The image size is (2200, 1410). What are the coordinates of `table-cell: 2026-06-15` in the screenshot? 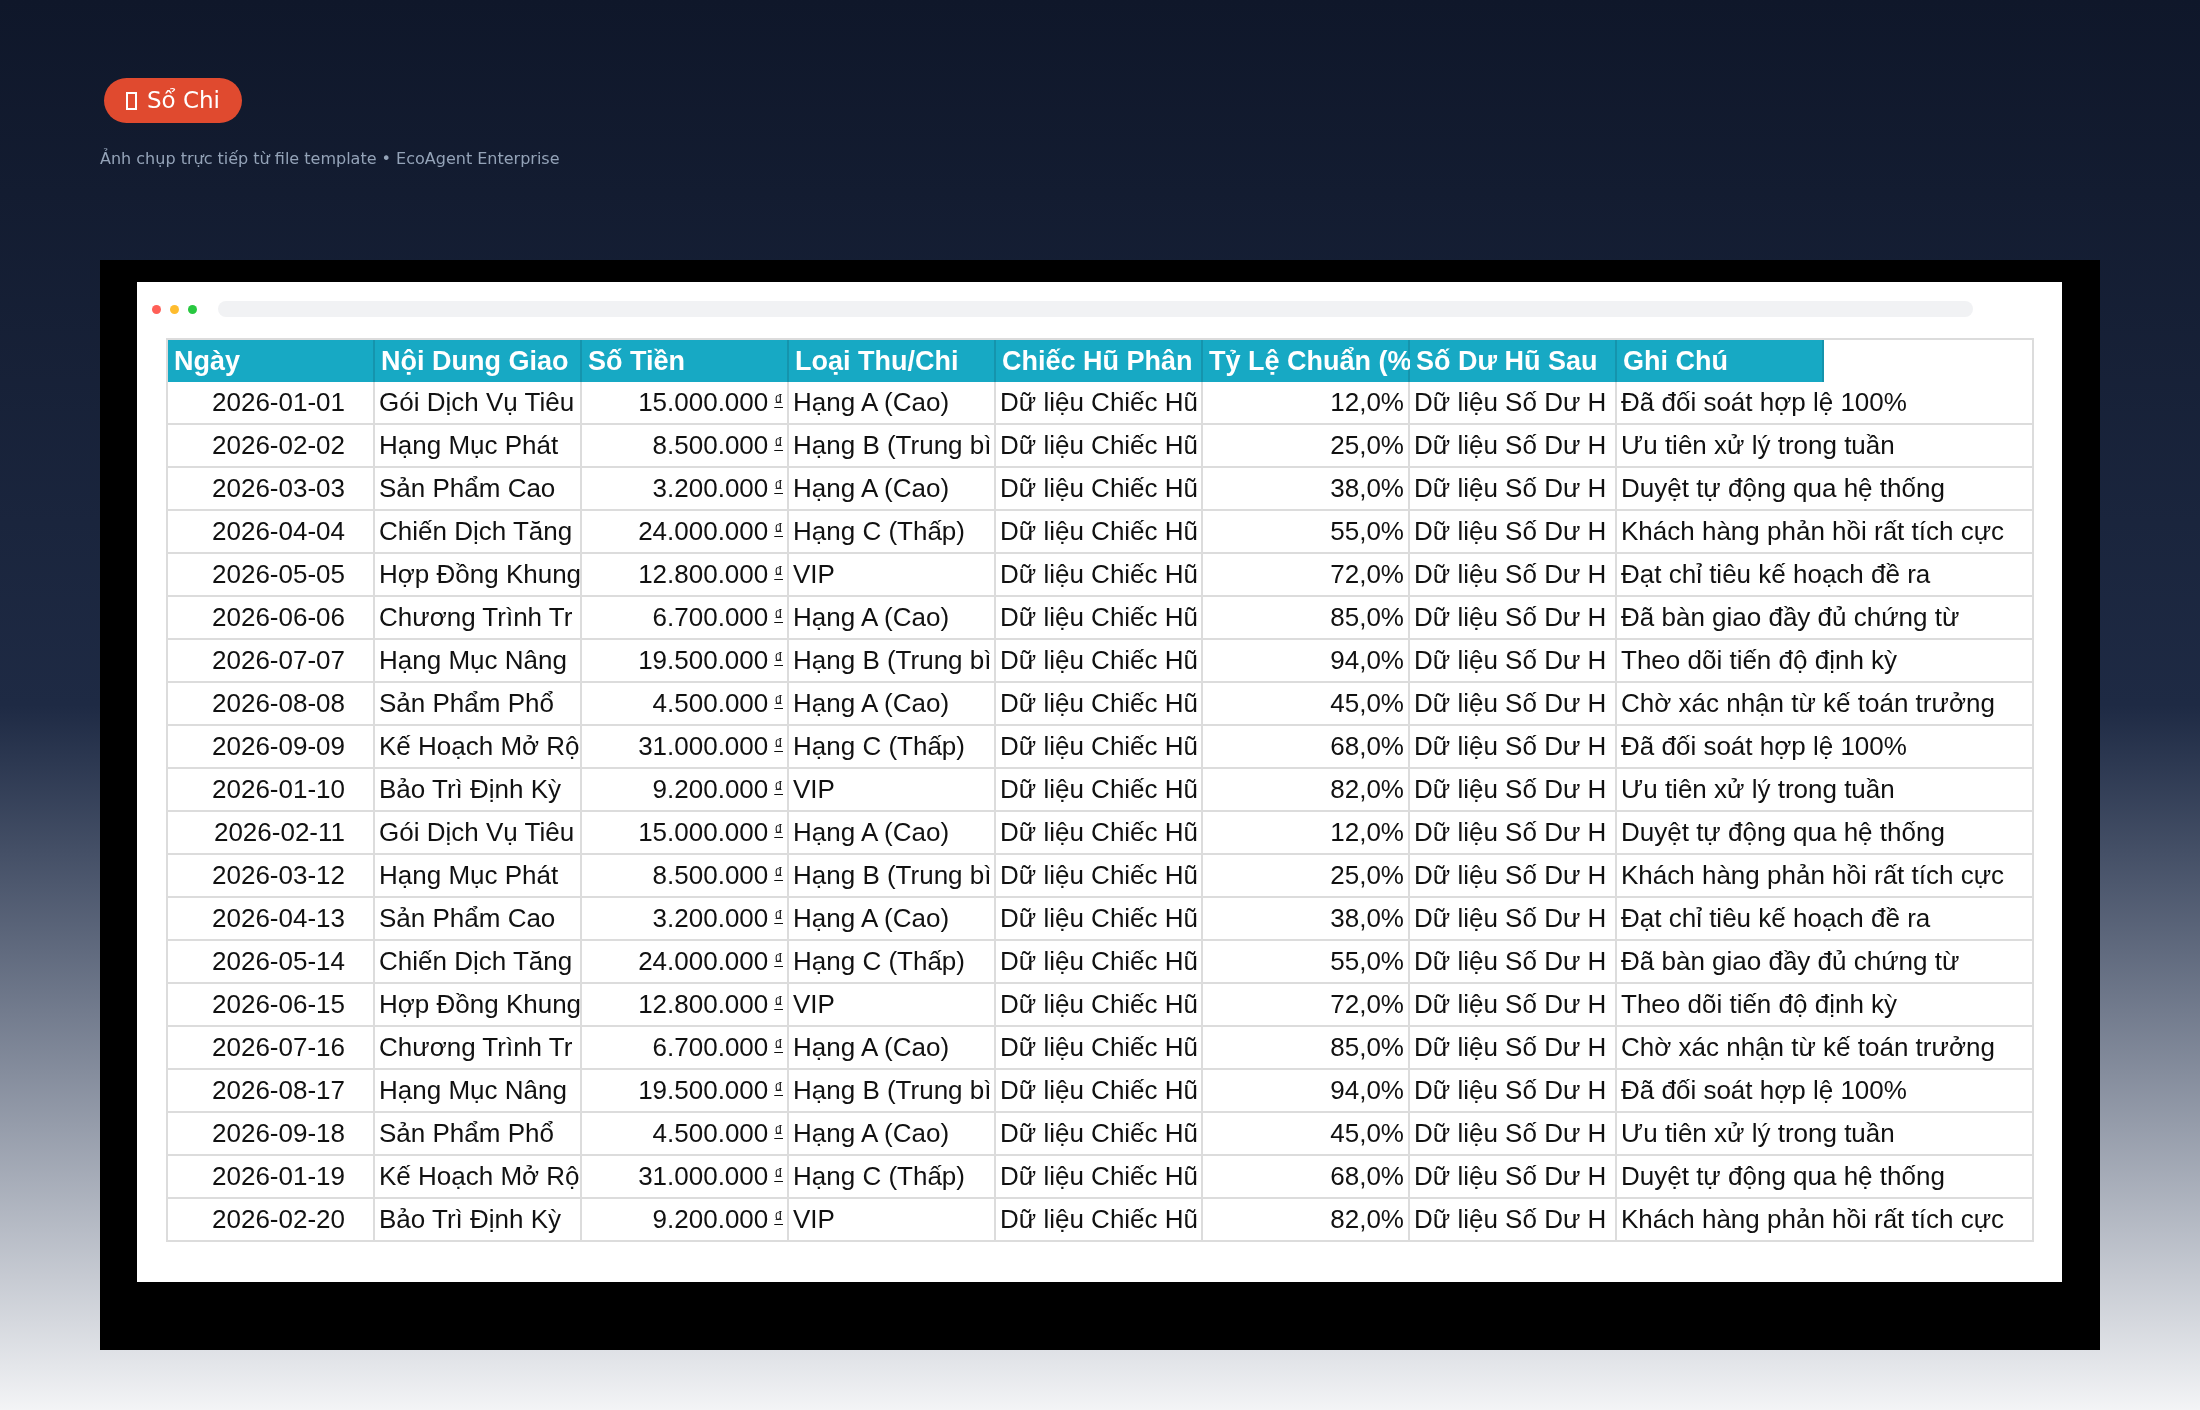 It's located at (271, 1005).